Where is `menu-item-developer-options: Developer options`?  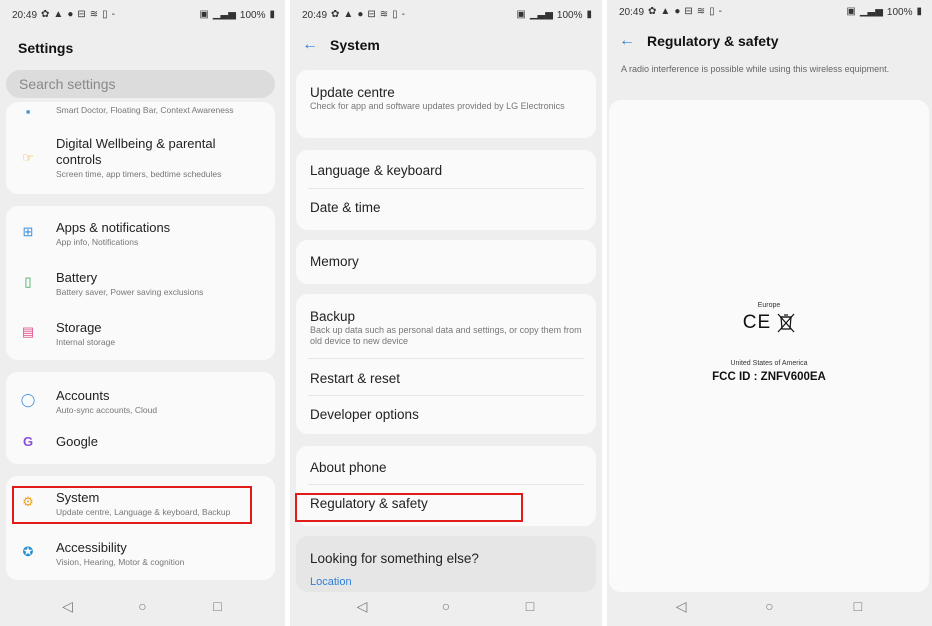 menu-item-developer-options: Developer options is located at coordinates (447, 414).